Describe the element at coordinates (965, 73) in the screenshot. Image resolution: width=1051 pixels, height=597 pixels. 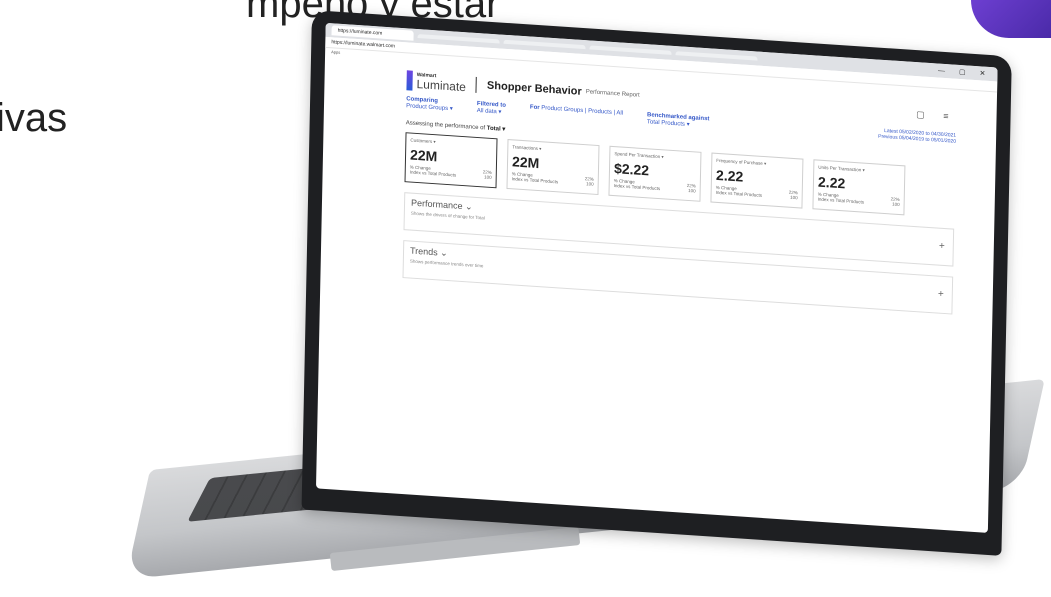
I see `window-controls-icon: — ▢ ✕` at that location.